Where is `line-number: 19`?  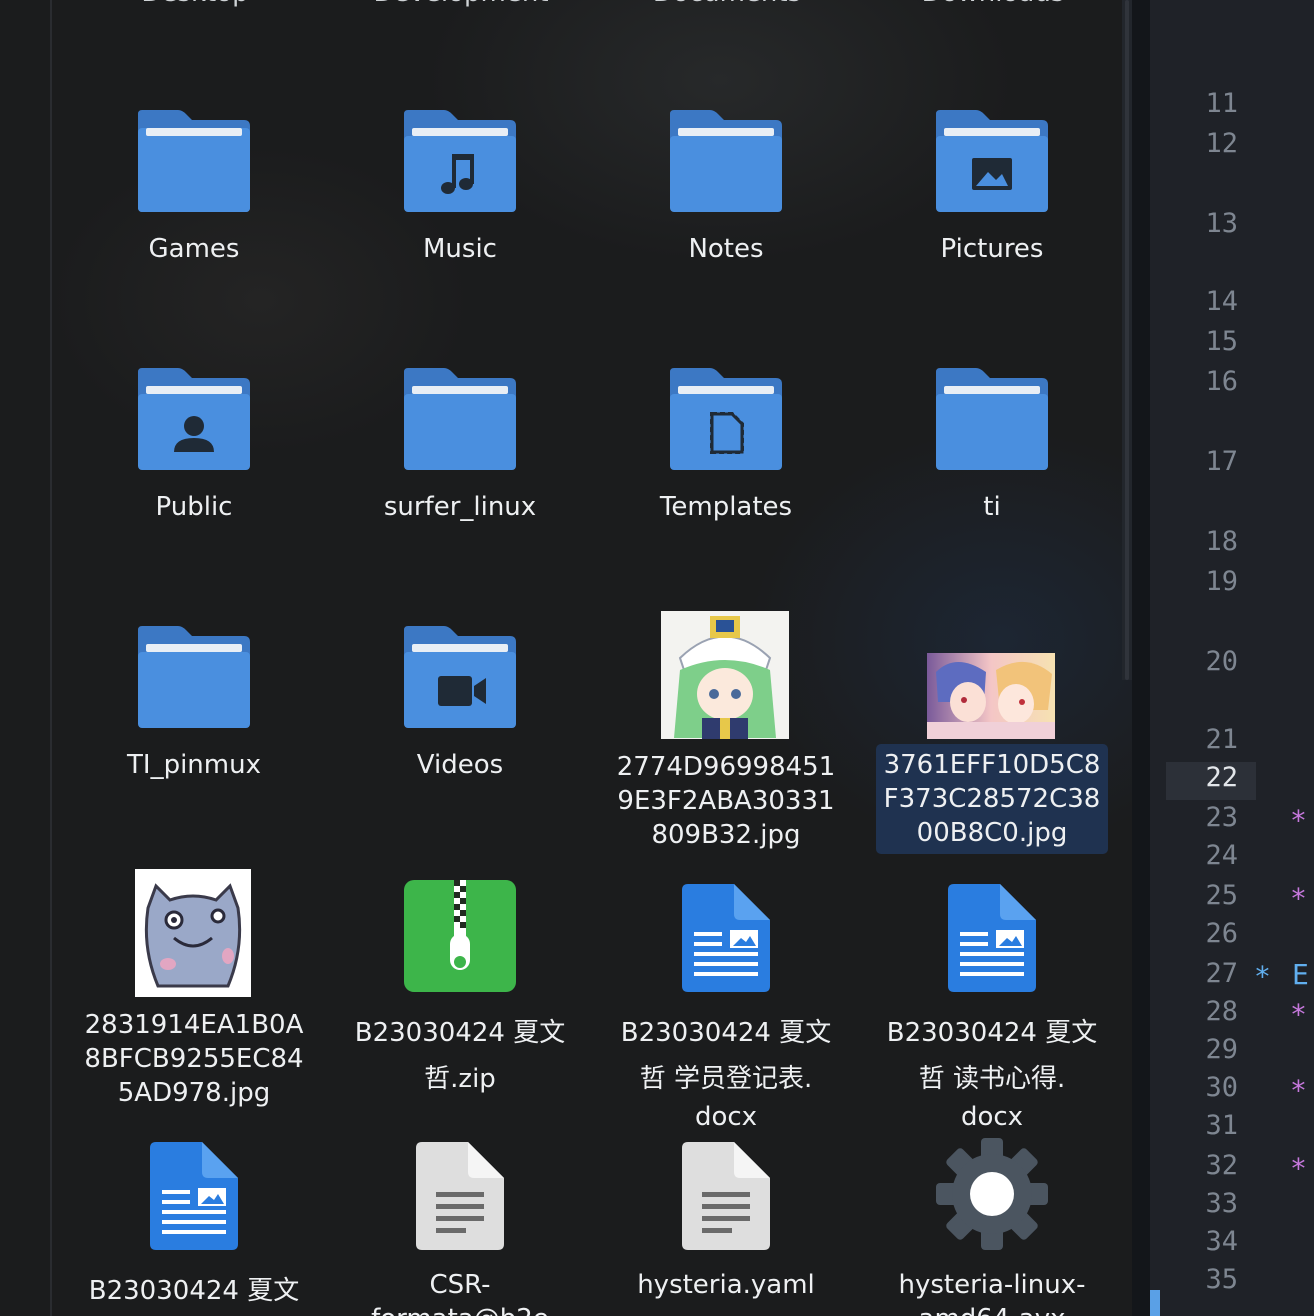
line-number: 19 is located at coordinates (1221, 581).